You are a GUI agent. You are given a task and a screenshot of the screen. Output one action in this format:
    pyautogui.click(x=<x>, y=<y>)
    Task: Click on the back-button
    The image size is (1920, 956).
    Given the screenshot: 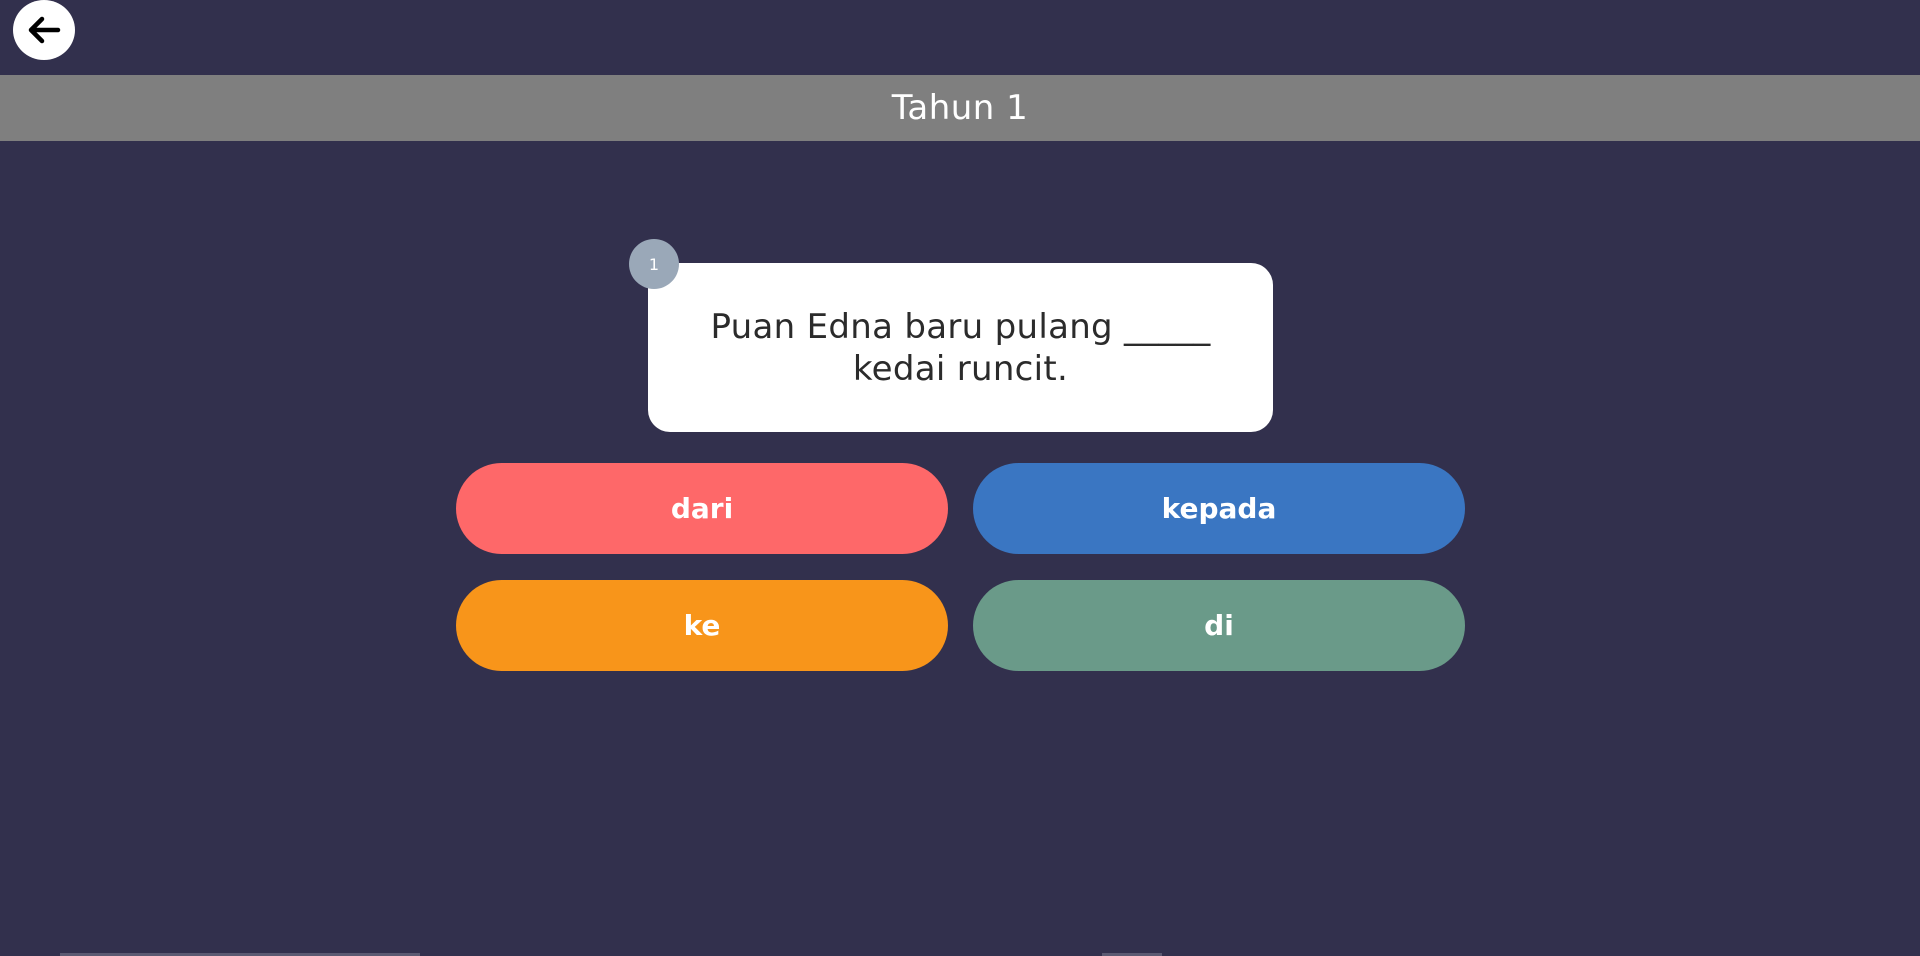 What is the action you would take?
    pyautogui.click(x=44, y=30)
    